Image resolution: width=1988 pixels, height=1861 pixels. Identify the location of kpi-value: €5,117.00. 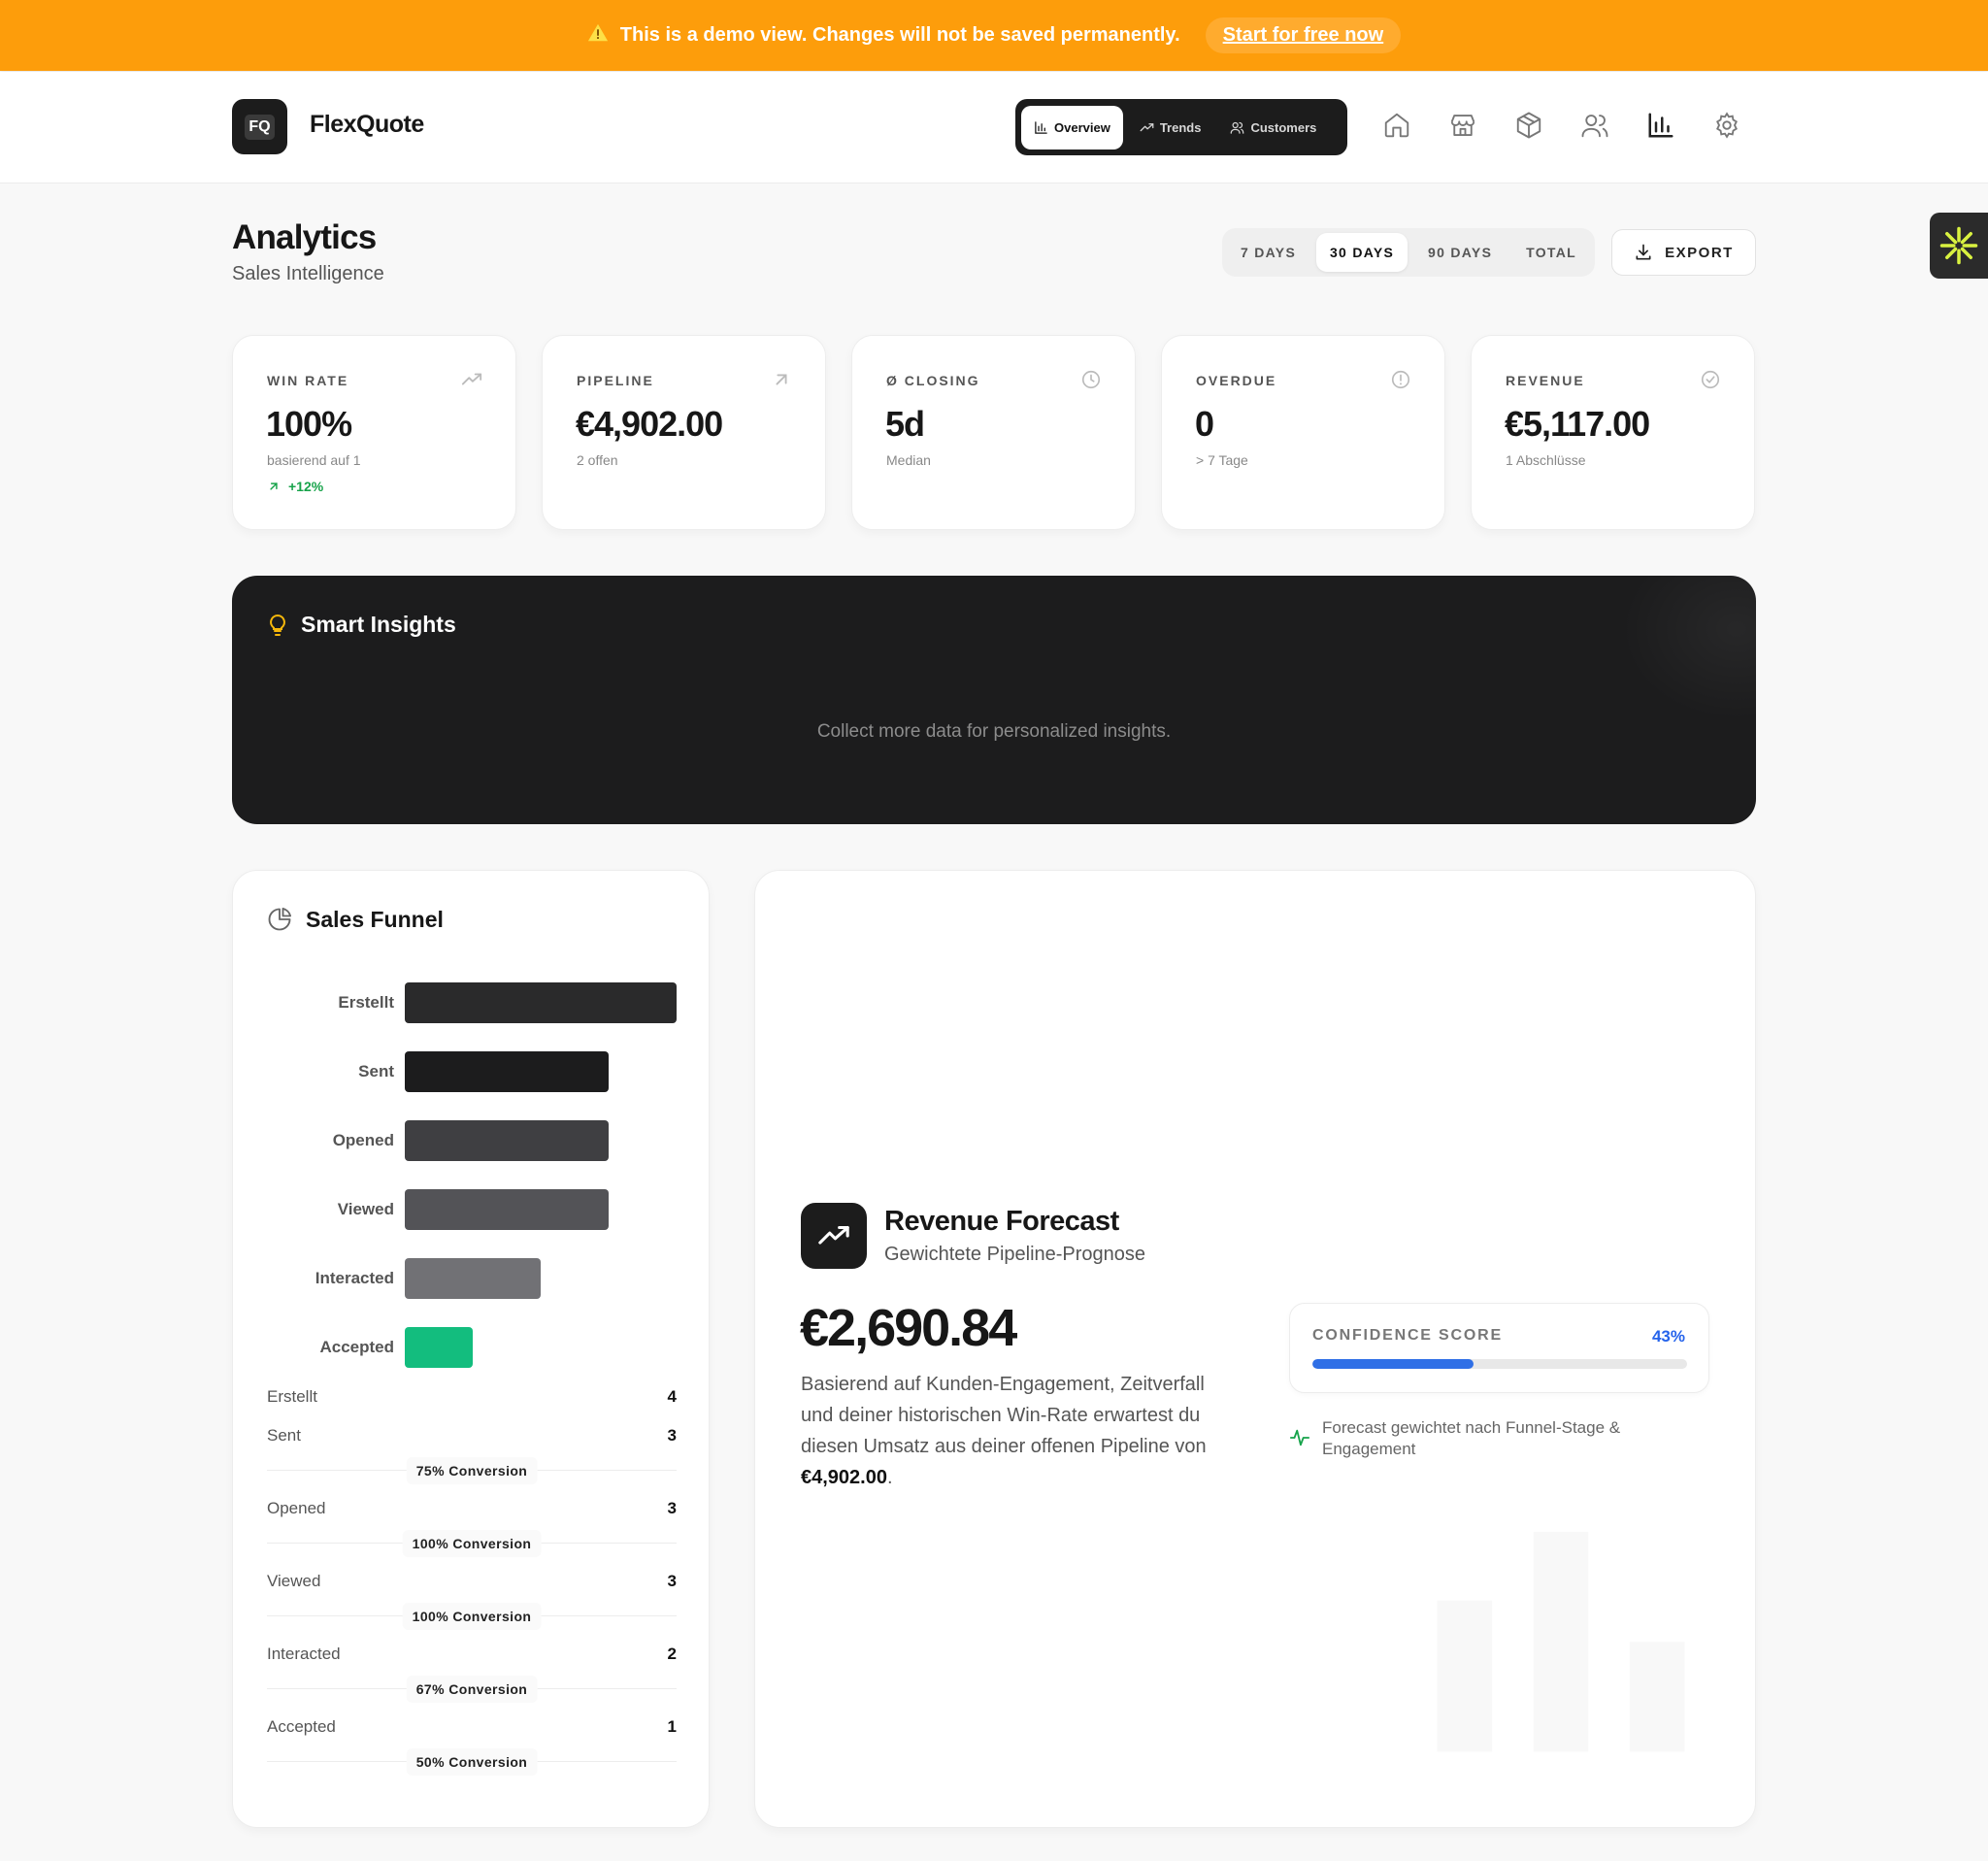
(1578, 424).